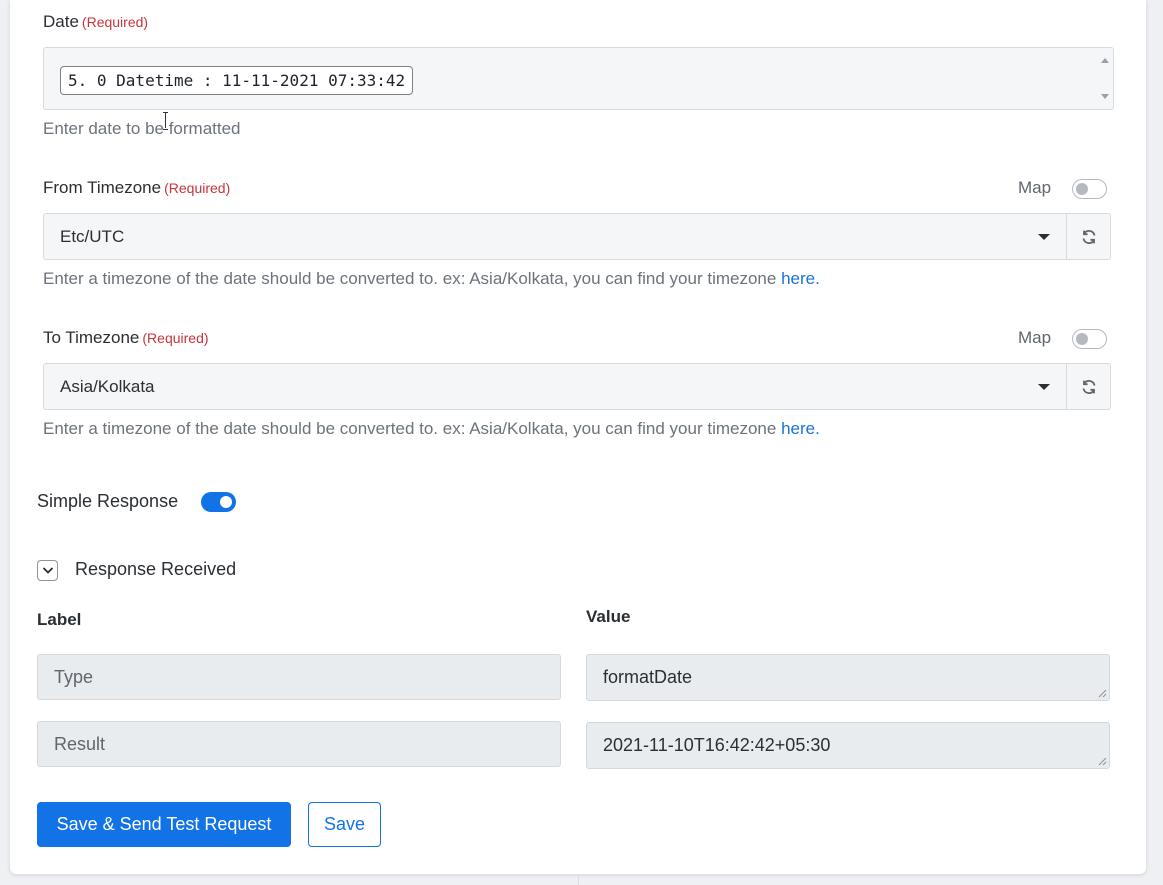 Image resolution: width=1163 pixels, height=885 pixels. Describe the element at coordinates (848, 677) in the screenshot. I see `response-value-type: formatDate` at that location.